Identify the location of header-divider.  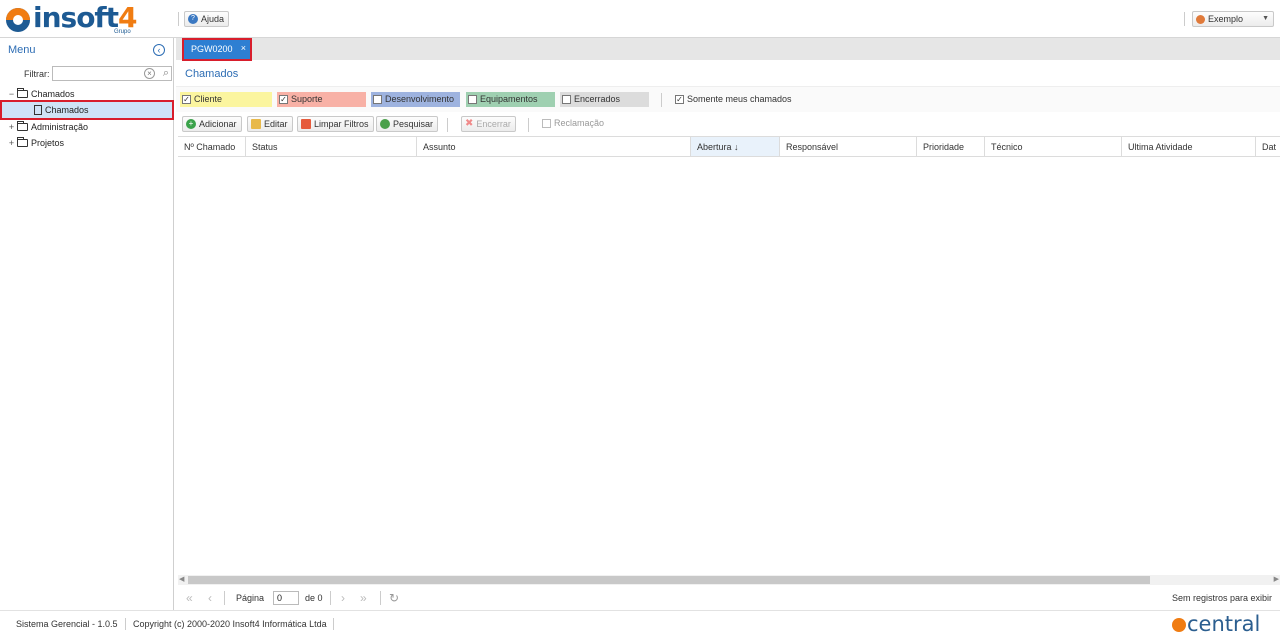
(178, 19).